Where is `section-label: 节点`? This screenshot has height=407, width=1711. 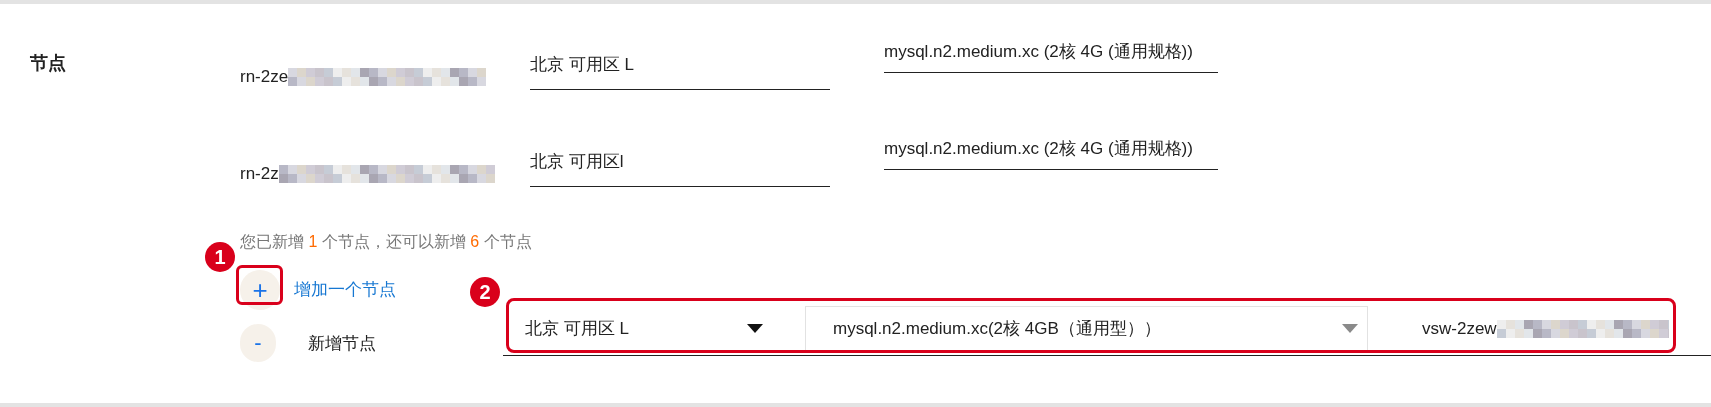 section-label: 节点 is located at coordinates (48, 63).